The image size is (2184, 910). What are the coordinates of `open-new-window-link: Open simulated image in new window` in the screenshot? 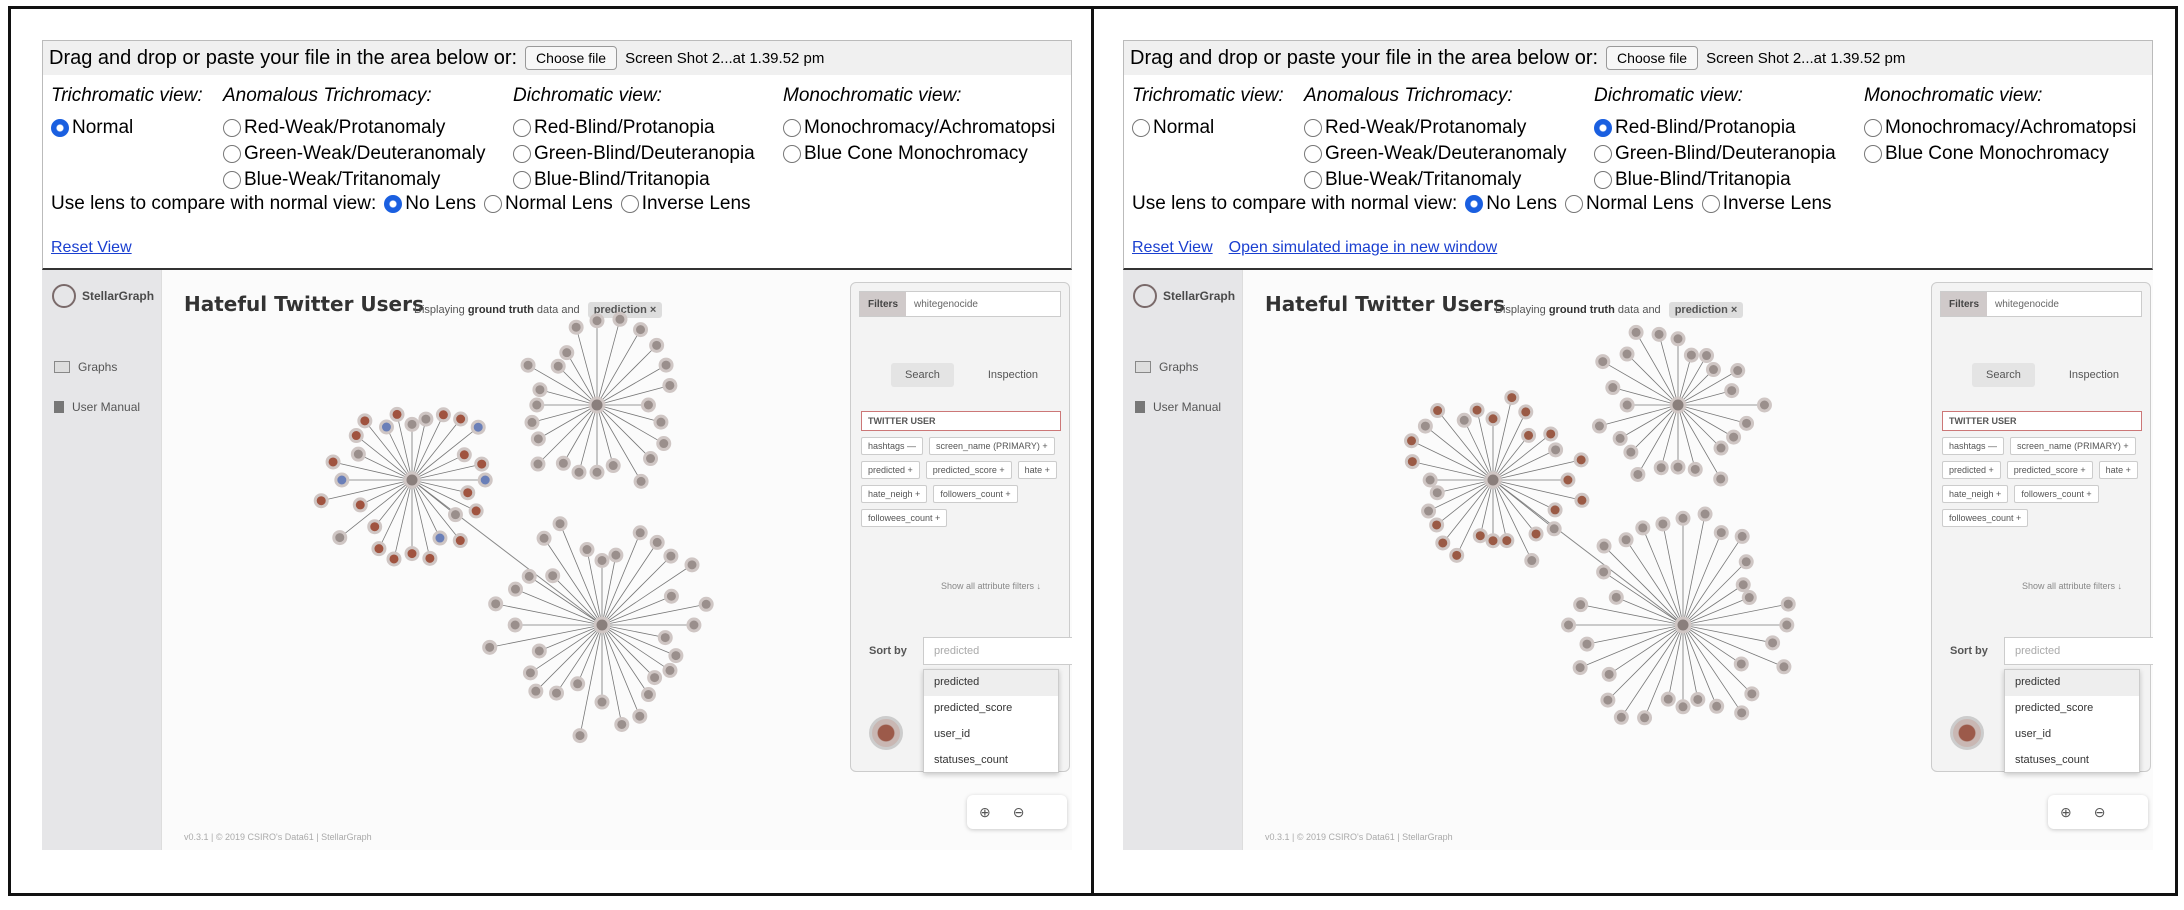 It's located at (1363, 248).